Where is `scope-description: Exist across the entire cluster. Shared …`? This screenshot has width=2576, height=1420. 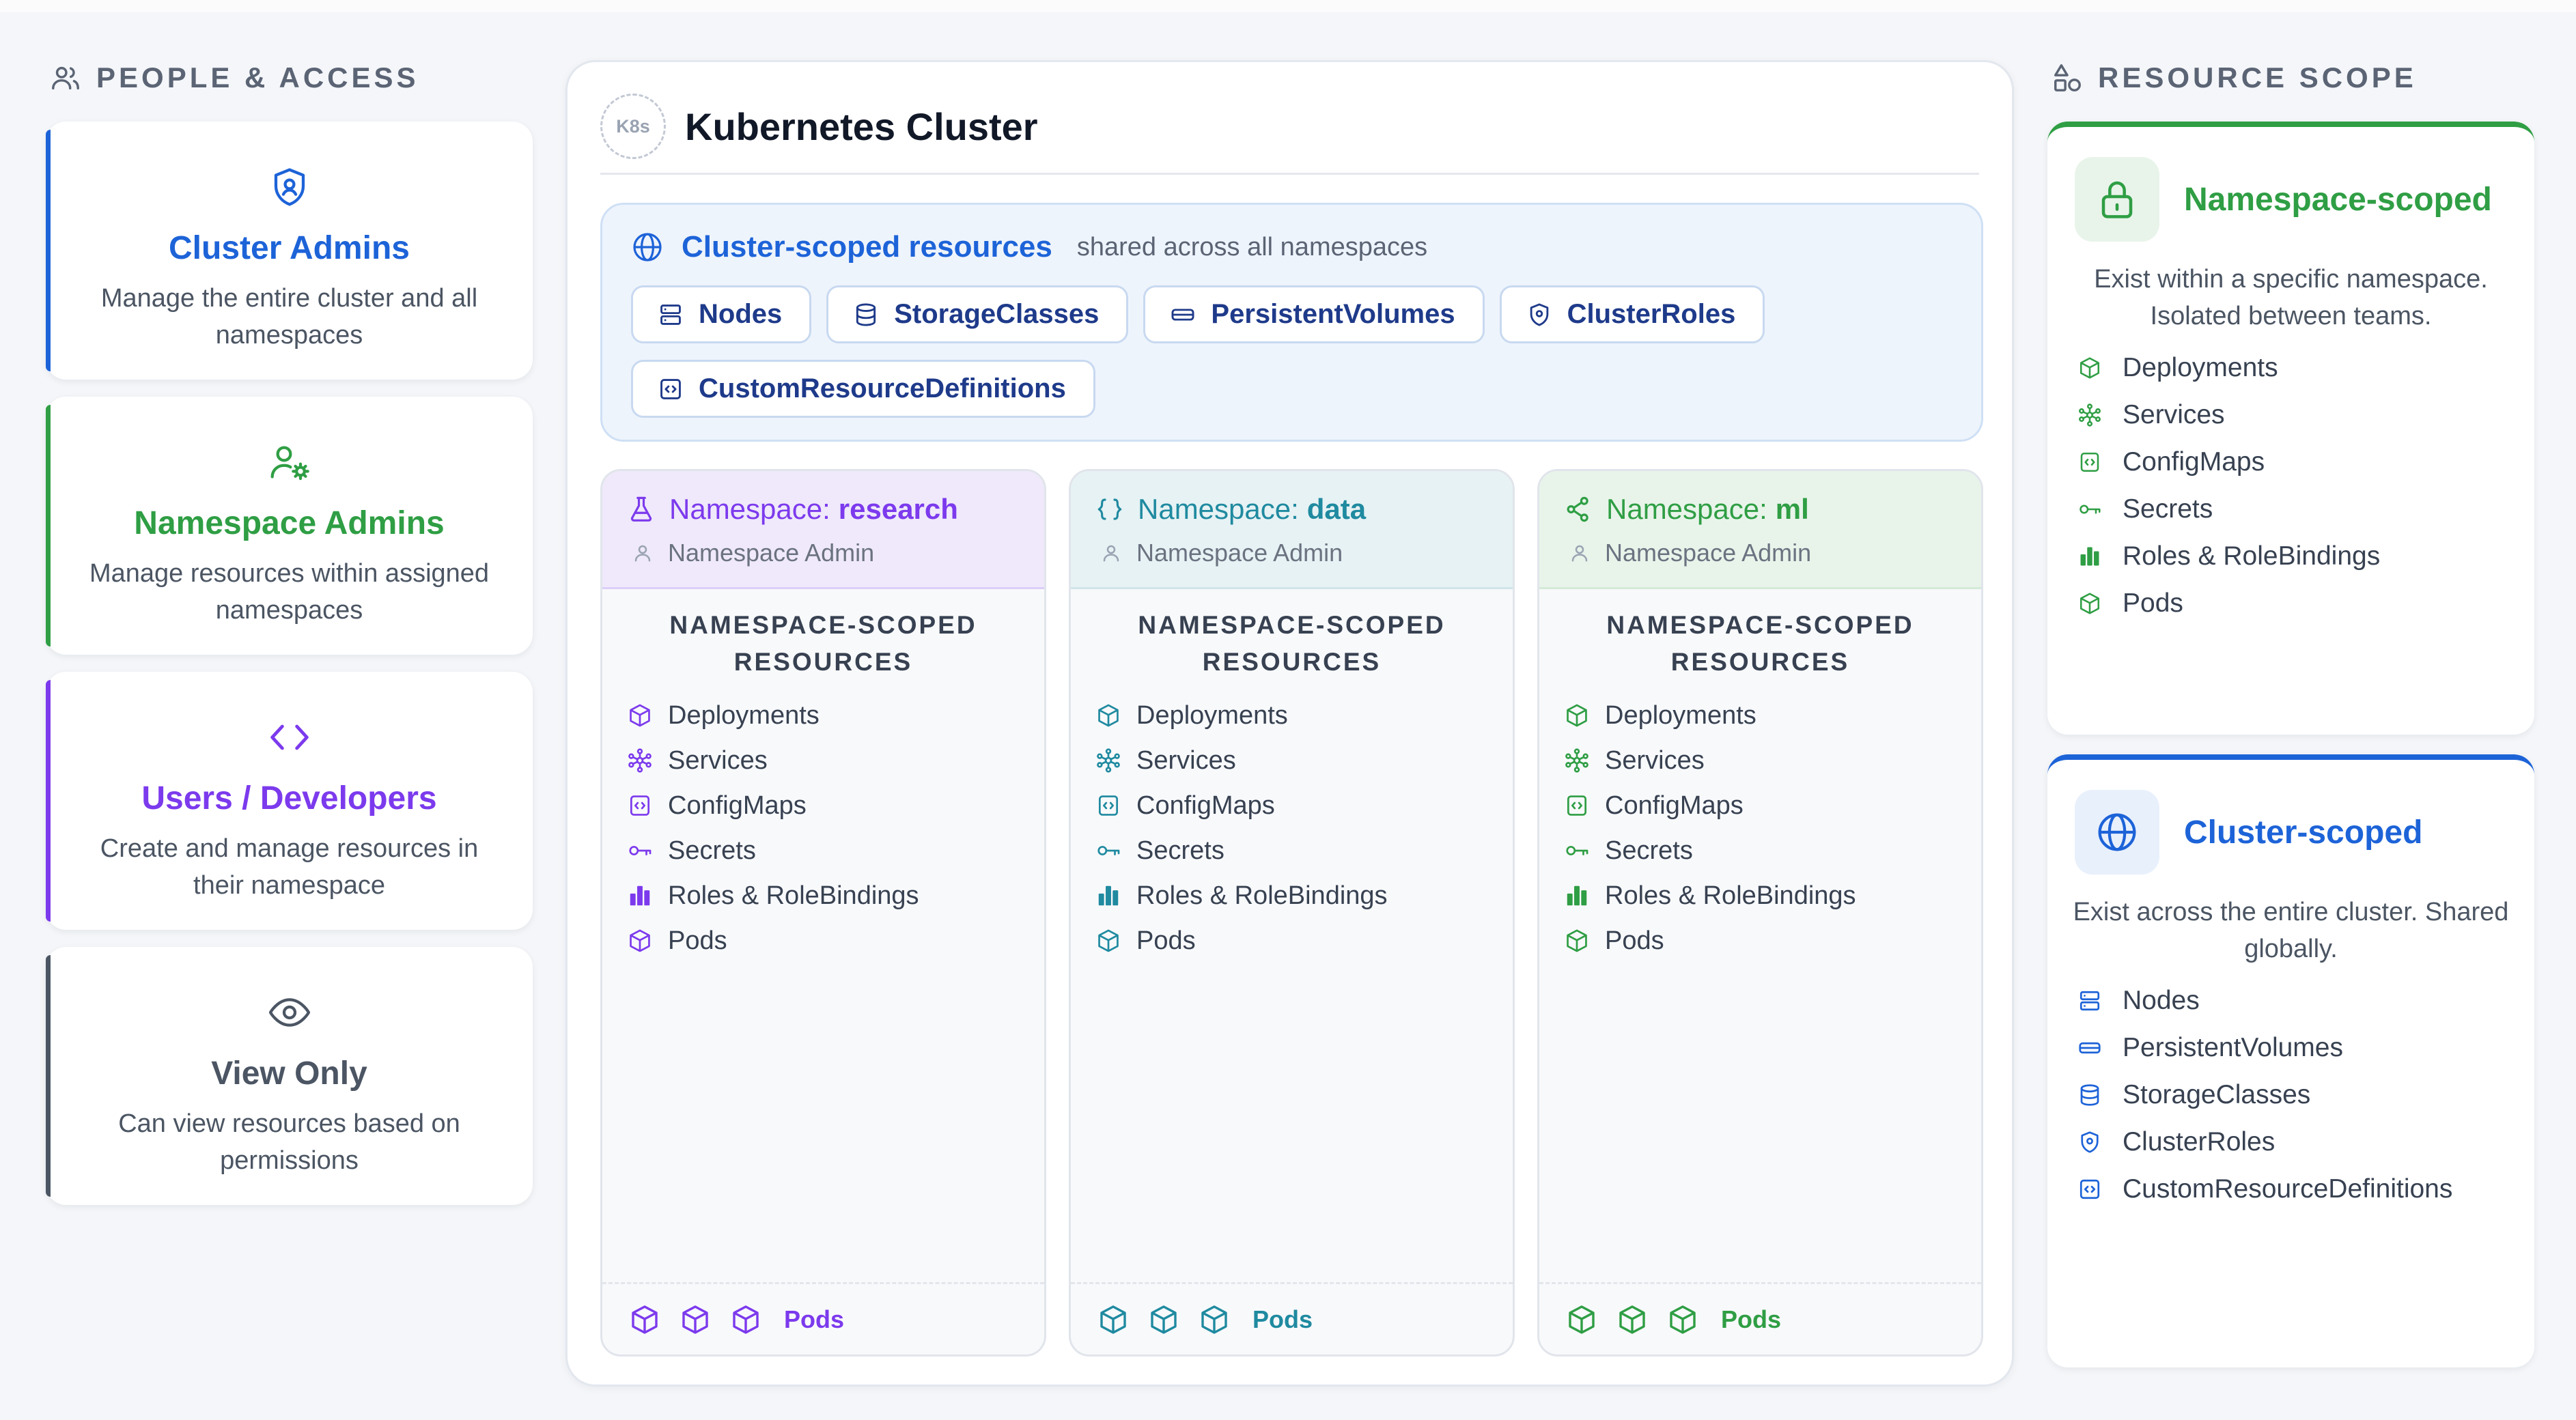
scope-description: Exist across the entire cluster. Shared … is located at coordinates (2291, 930).